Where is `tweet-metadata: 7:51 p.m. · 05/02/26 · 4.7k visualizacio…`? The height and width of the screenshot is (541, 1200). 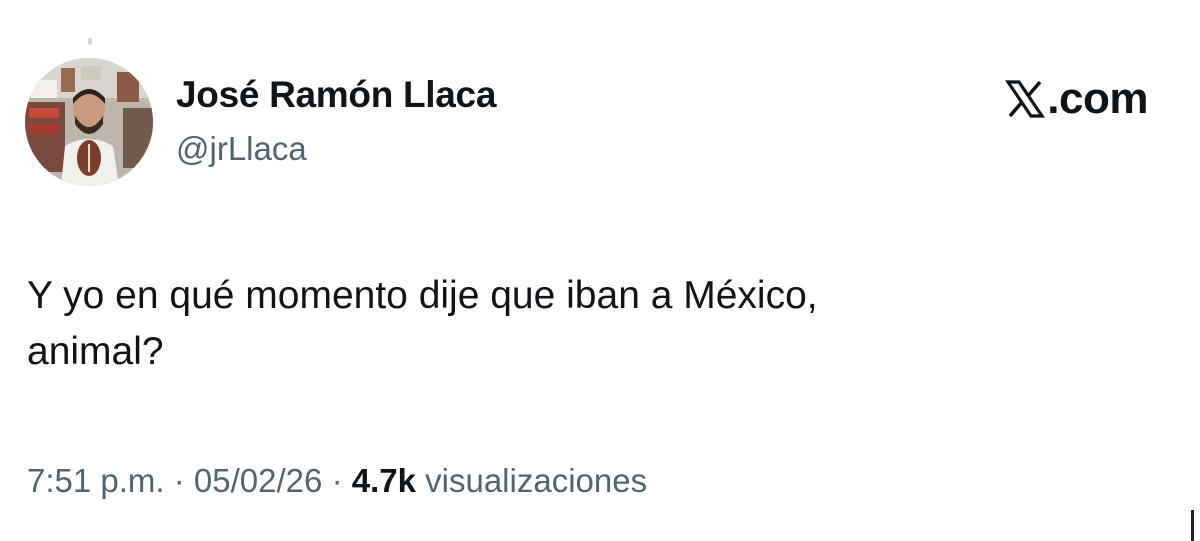
tweet-metadata: 7:51 p.m. · 05/02/26 · 4.7k visualizacio… is located at coordinates (337, 481).